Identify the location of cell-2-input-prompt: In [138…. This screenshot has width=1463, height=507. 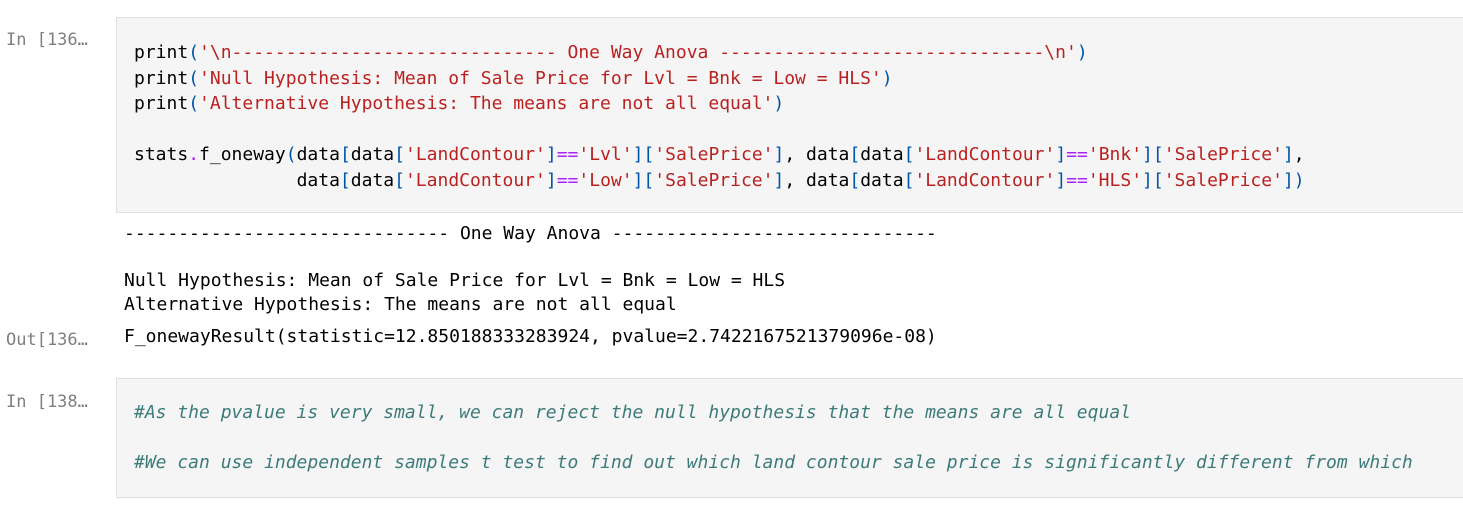
(47, 402).